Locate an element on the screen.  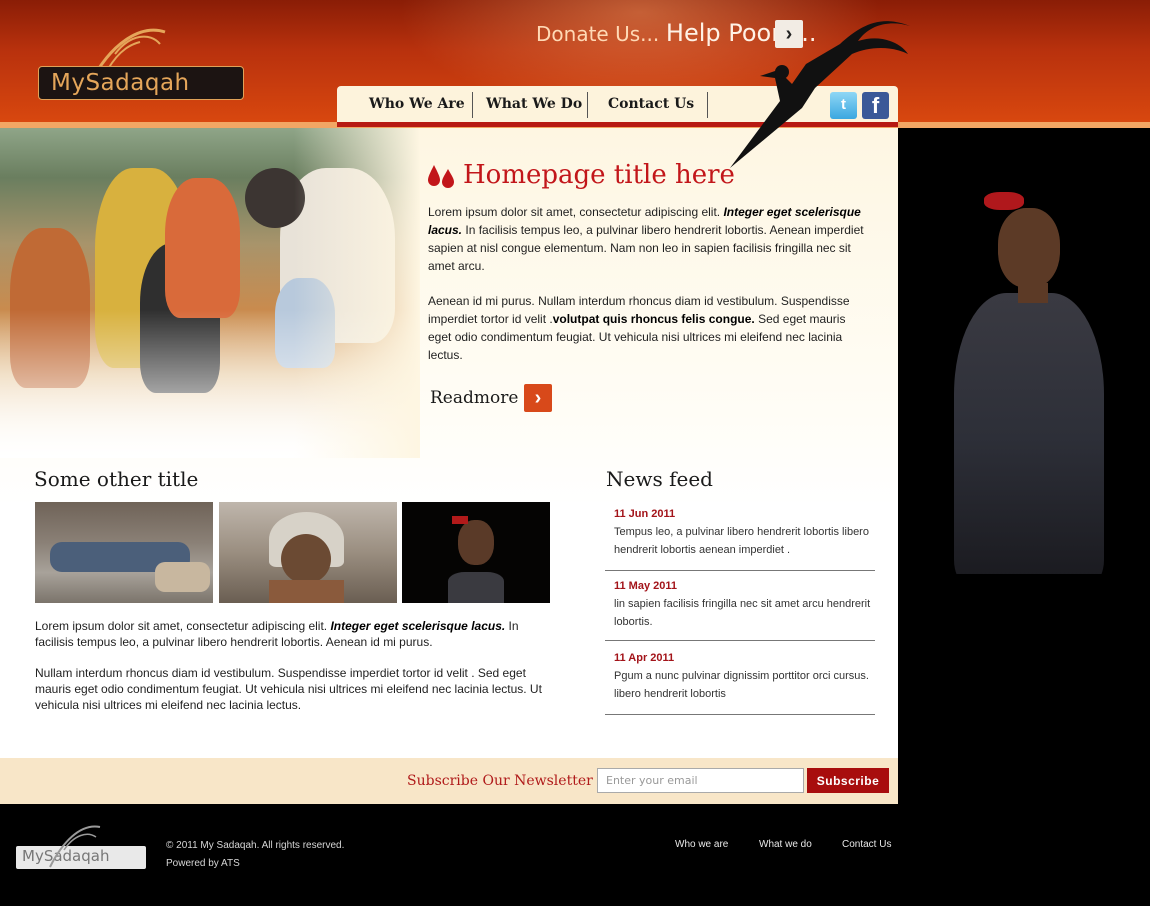
footer-link-contact-us: Contact Us is located at coordinates (866, 844).